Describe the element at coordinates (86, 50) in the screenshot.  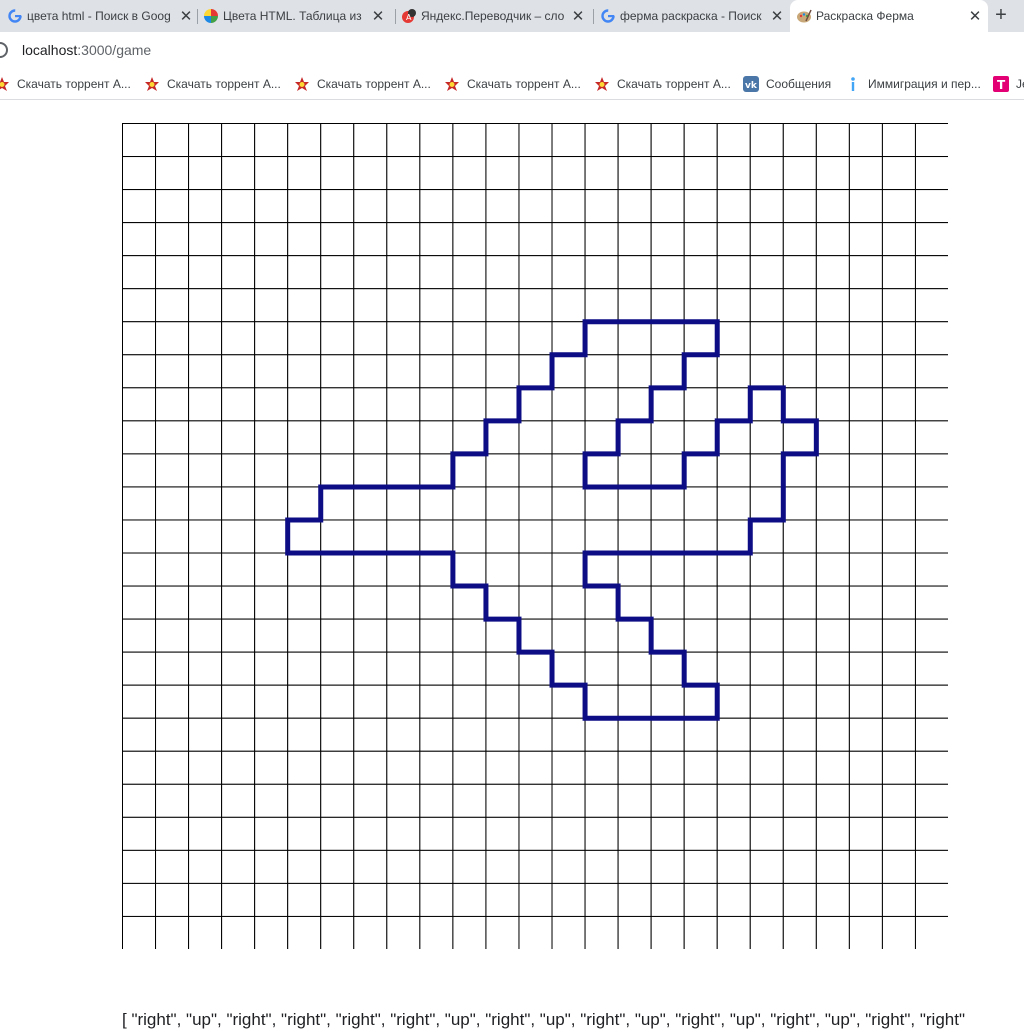
I see `url-field: localhost:3000/game` at that location.